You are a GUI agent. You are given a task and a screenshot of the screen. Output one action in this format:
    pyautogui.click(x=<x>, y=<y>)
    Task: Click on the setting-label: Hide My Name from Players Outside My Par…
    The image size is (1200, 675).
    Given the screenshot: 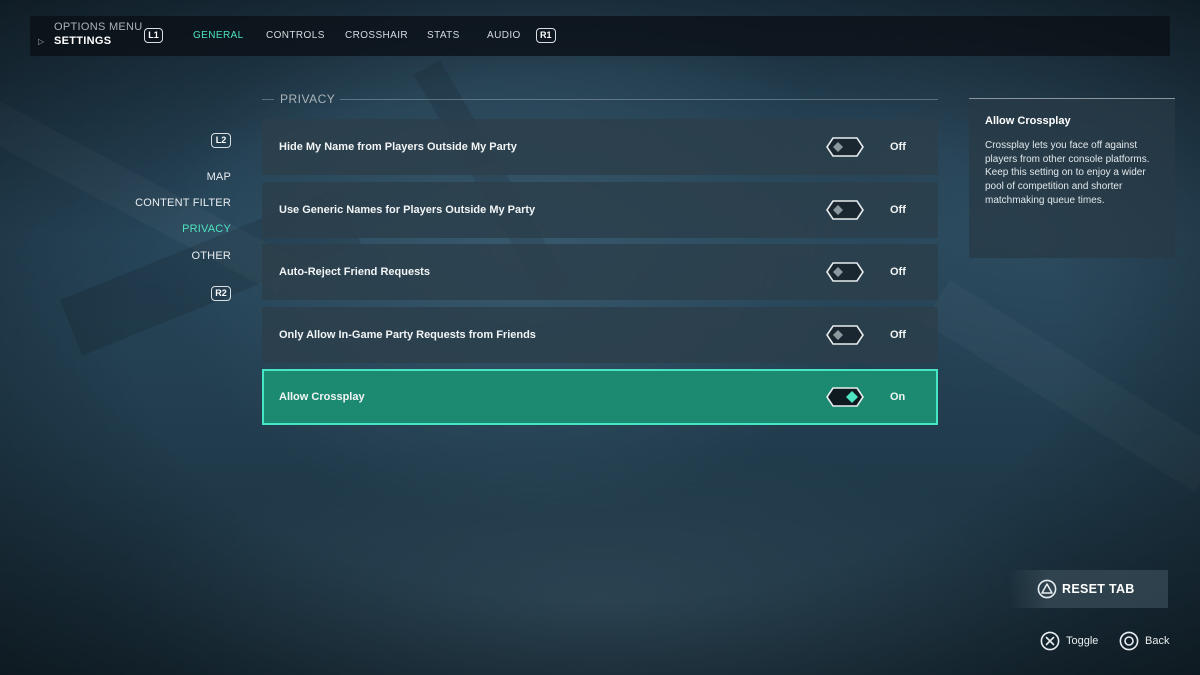 What is the action you would take?
    pyautogui.click(x=398, y=147)
    